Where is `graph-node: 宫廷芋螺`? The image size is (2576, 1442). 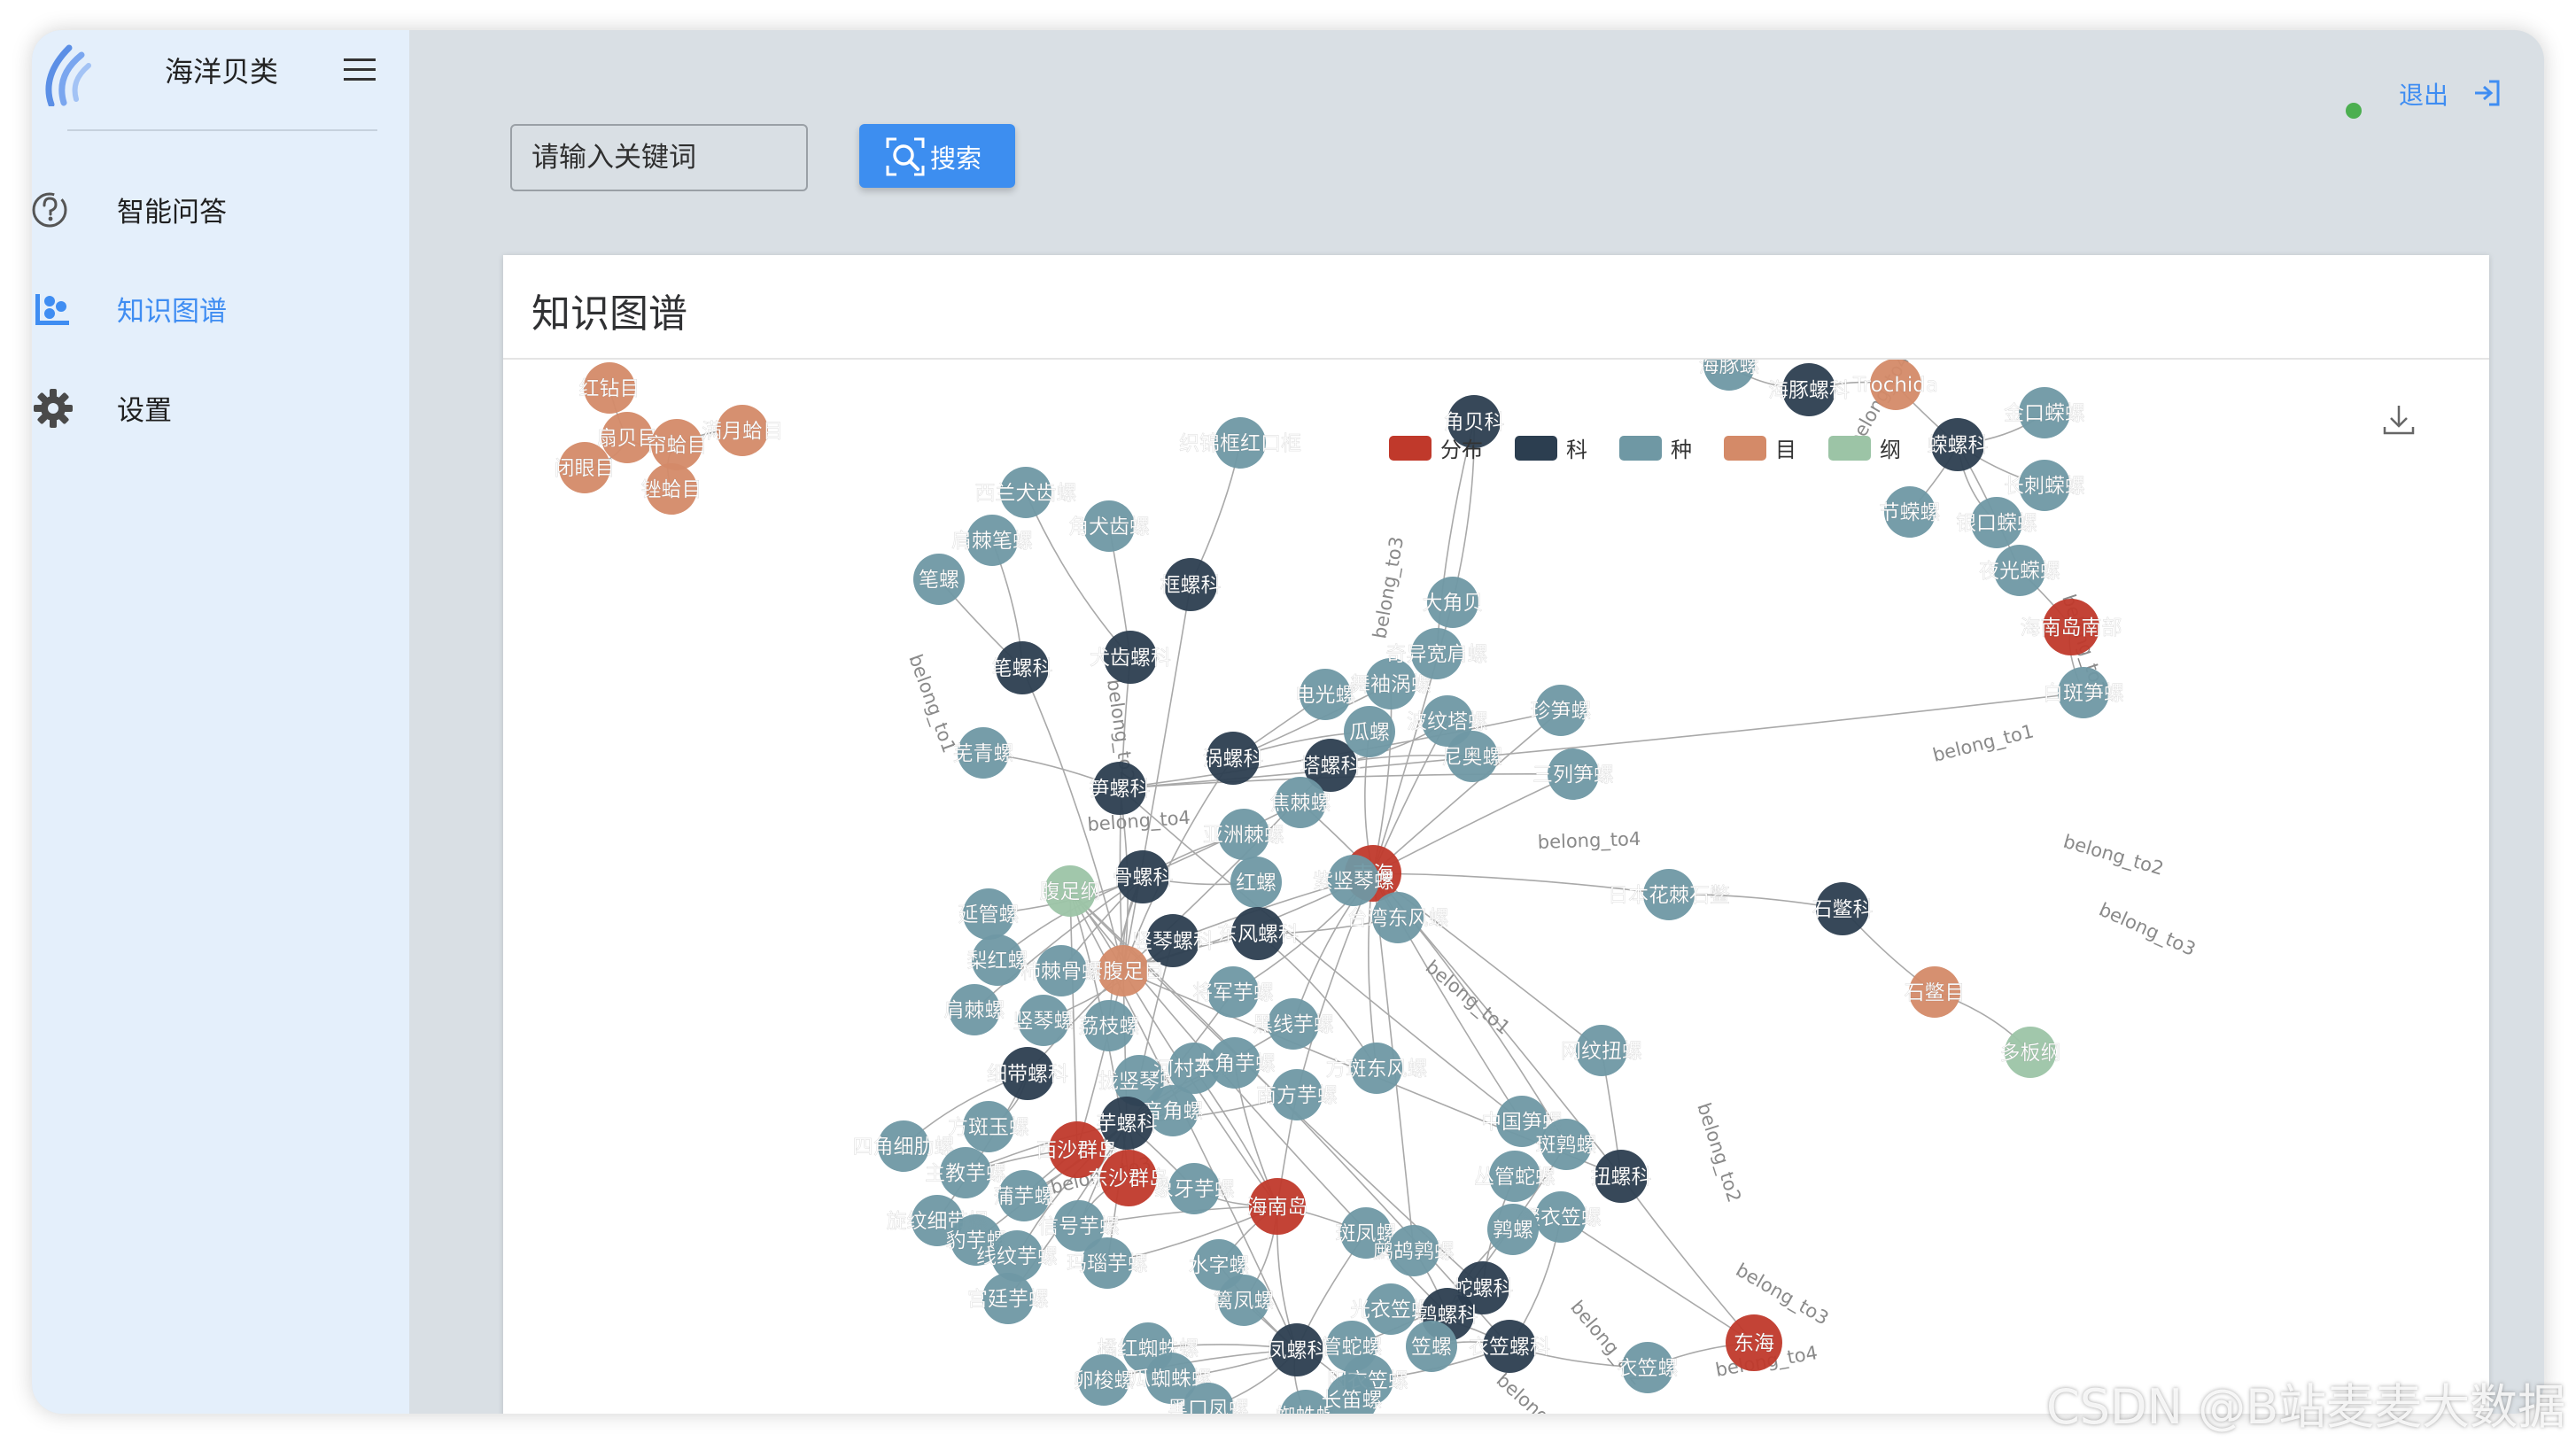
graph-node: 宫廷芋螺 is located at coordinates (1008, 1298).